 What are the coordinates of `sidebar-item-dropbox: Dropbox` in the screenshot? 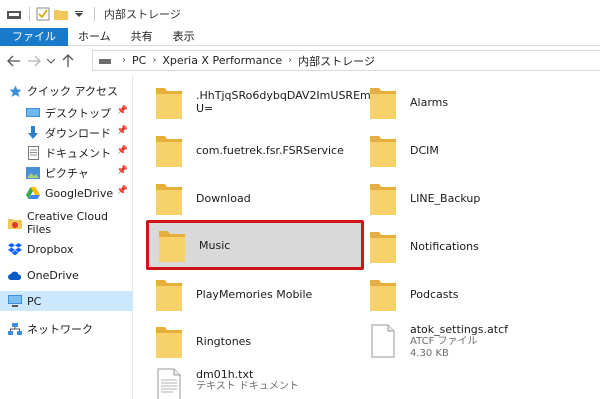 It's located at (66, 249).